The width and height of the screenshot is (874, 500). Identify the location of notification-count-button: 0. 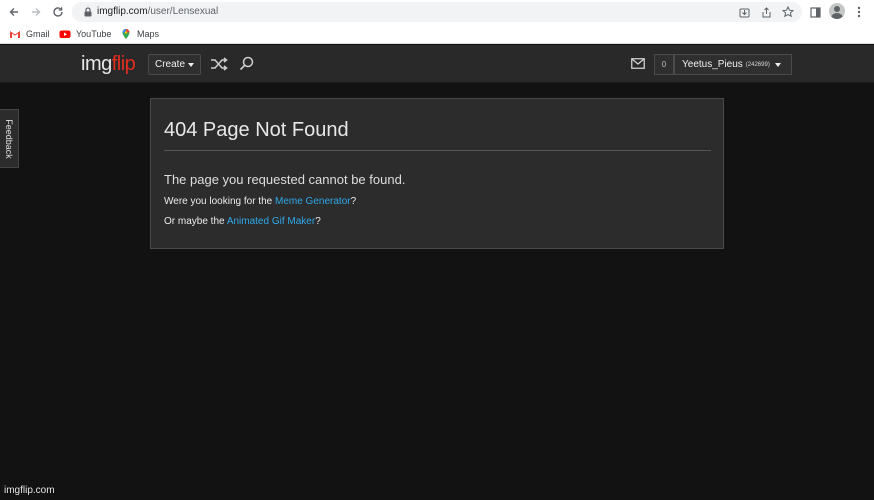
(664, 64).